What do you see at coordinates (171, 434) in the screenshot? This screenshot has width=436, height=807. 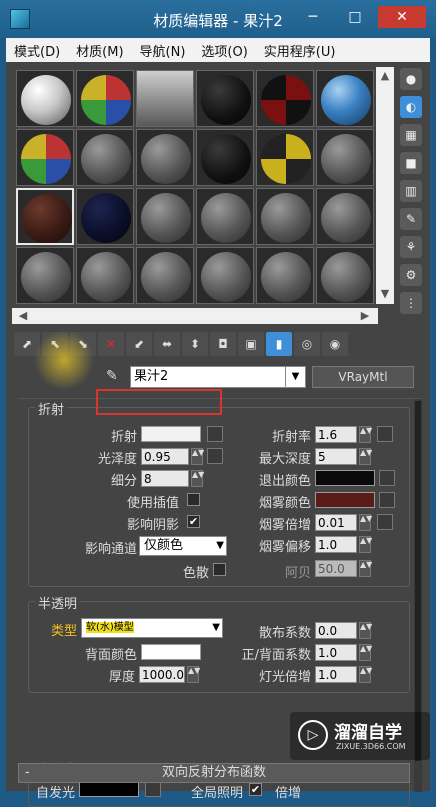 I see `refract-color-swatch` at bounding box center [171, 434].